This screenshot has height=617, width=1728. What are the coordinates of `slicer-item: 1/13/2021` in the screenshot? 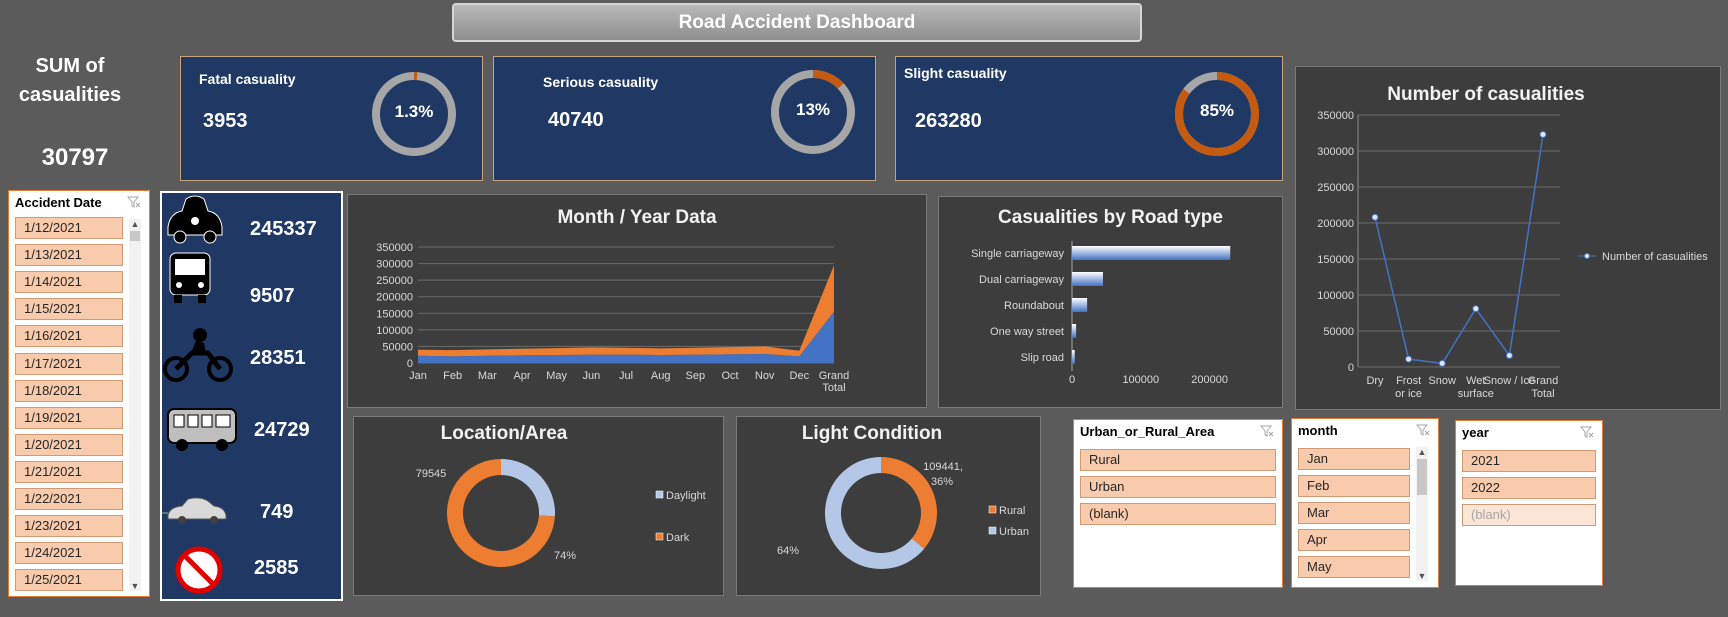 It's located at (69, 255).